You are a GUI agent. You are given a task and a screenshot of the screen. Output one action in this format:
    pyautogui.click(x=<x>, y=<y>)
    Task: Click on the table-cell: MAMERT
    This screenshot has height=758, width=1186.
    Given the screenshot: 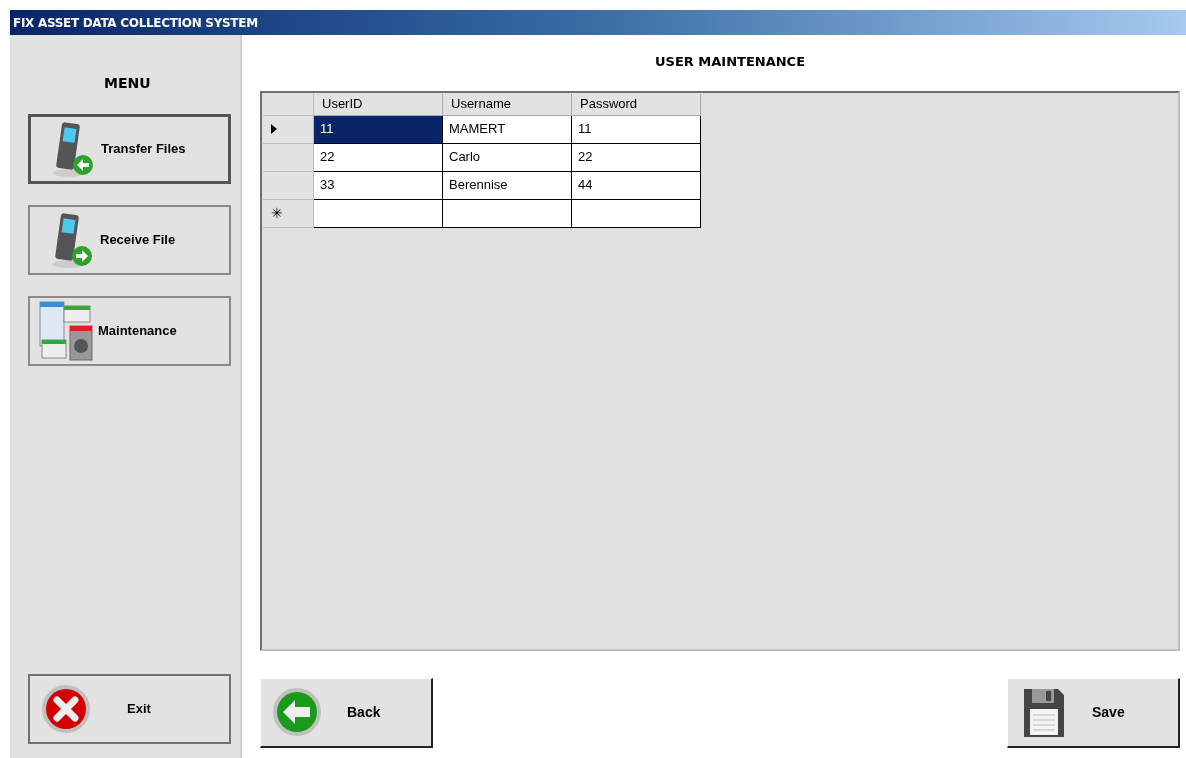 What is the action you would take?
    pyautogui.click(x=507, y=129)
    